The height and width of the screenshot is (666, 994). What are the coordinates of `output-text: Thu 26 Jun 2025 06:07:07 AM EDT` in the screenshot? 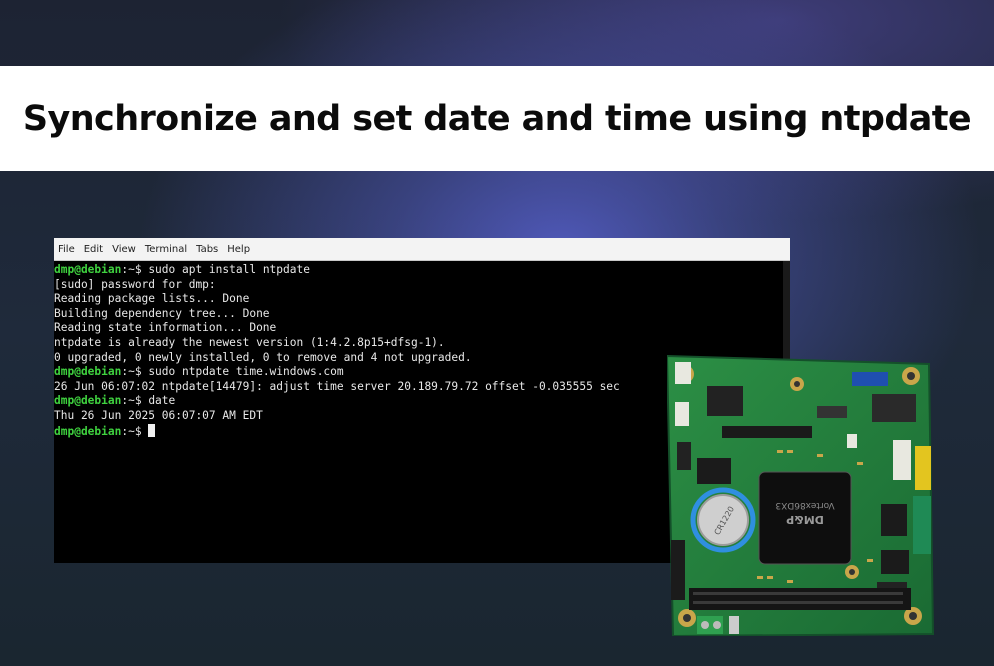 It's located at (158, 415).